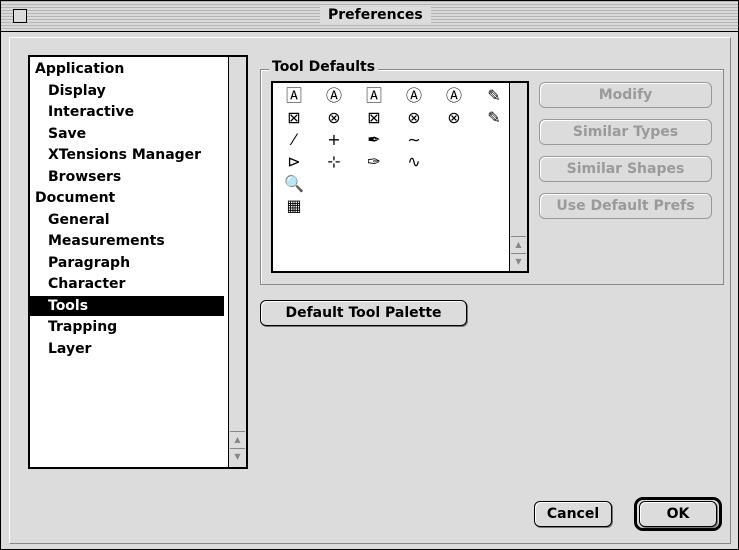  Describe the element at coordinates (414, 118) in the screenshot. I see `bevel-picture-box-icon: ⊗` at that location.